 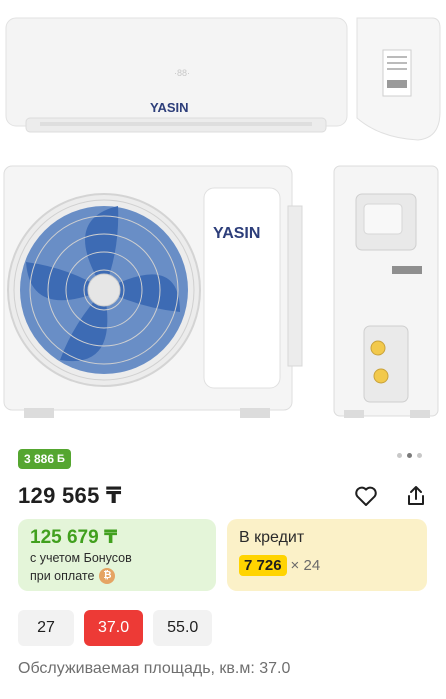 What do you see at coordinates (236, 233) in the screenshot?
I see `outdoor-brand-logo: YASIN` at bounding box center [236, 233].